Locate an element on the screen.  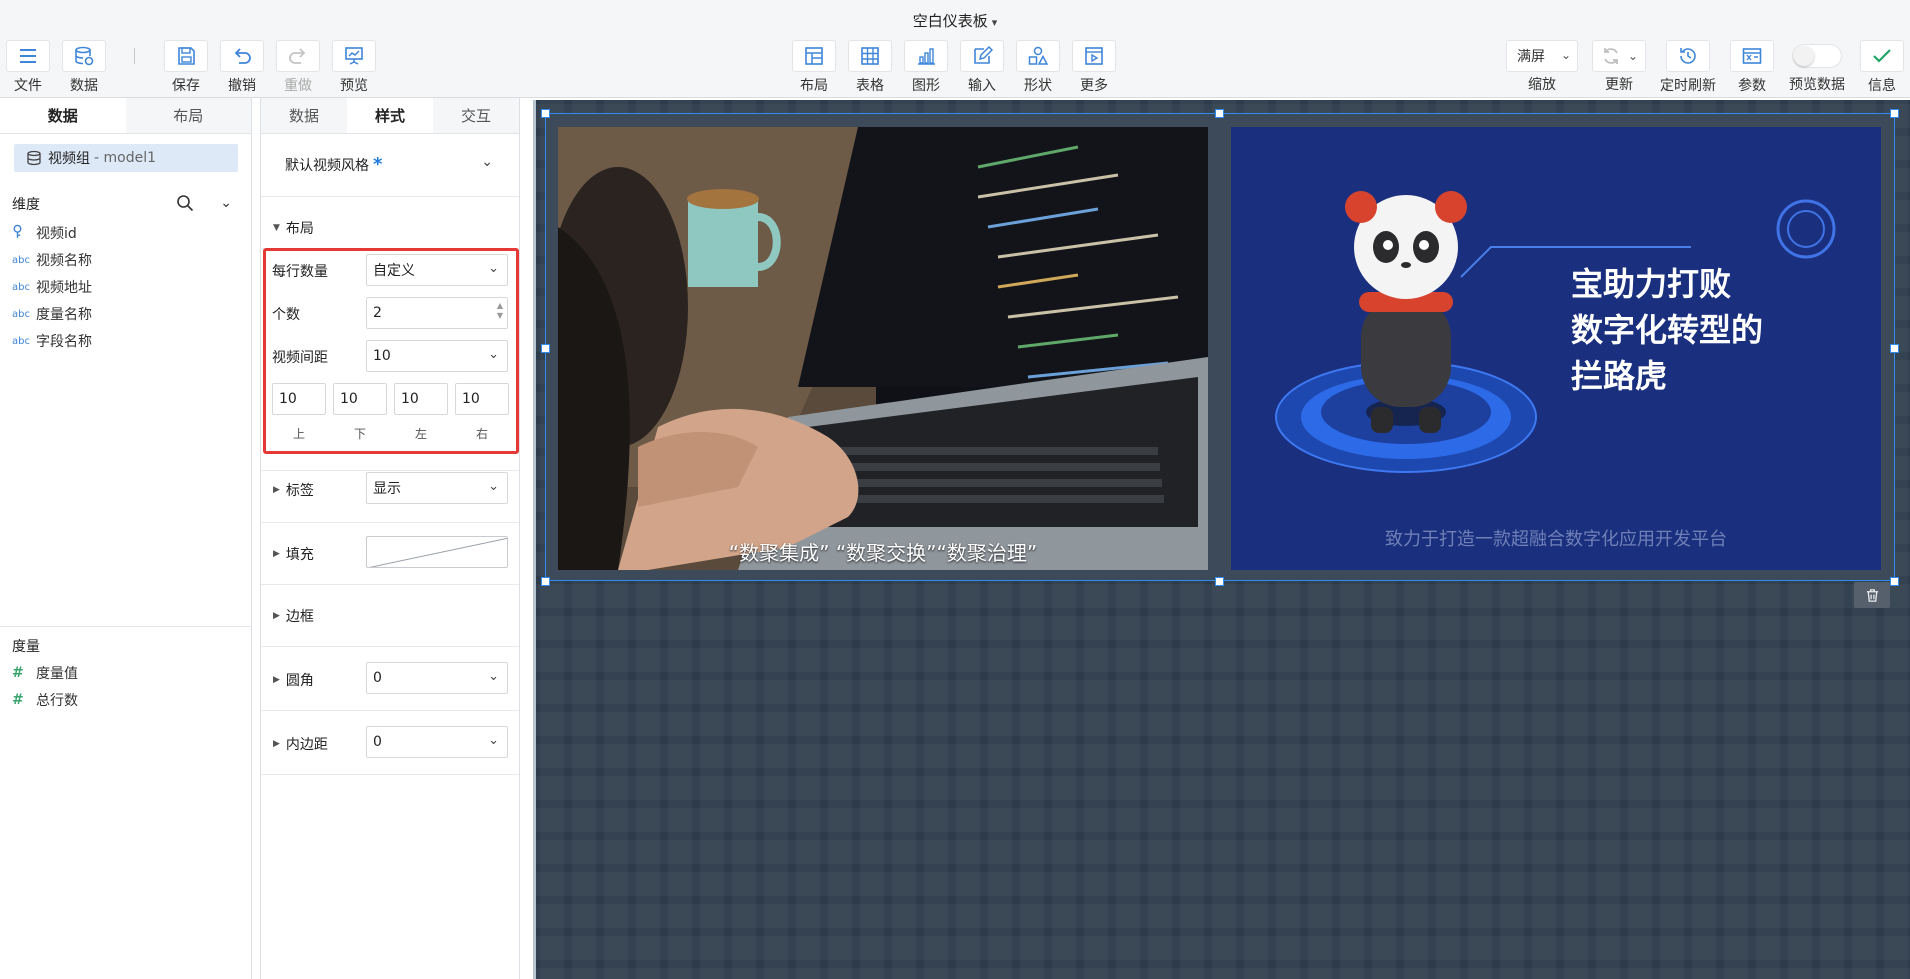
dashboard-title: 空白仪表板 ▾ is located at coordinates (955, 20).